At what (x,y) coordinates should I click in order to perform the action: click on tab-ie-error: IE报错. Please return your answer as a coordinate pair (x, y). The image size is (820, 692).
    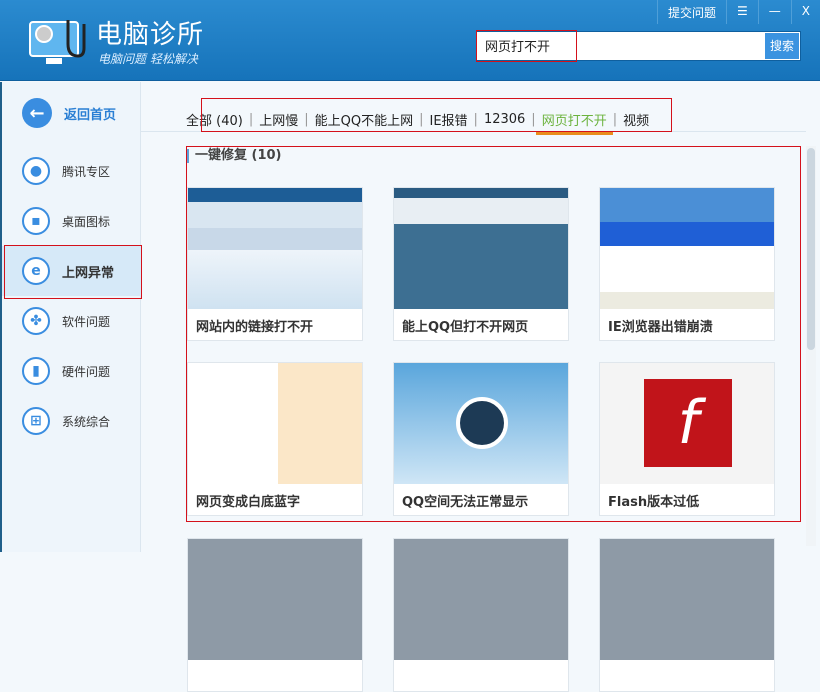
    Looking at the image, I should click on (448, 119).